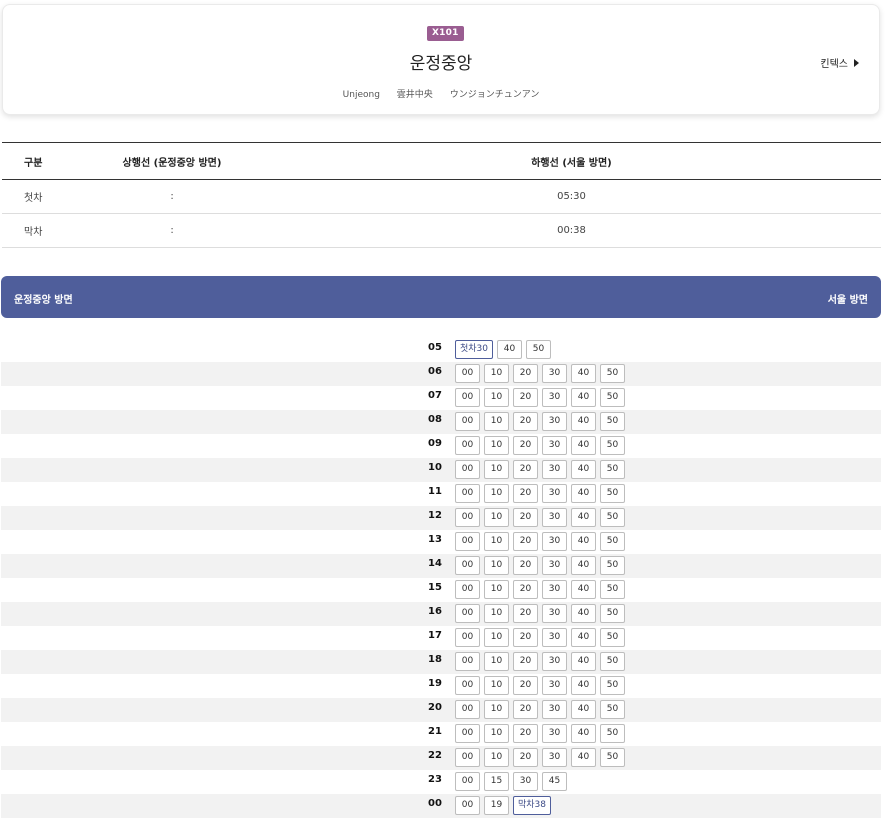 The image size is (889, 827). Describe the element at coordinates (839, 62) in the screenshot. I see `next-station-link: 킨텍스` at that location.